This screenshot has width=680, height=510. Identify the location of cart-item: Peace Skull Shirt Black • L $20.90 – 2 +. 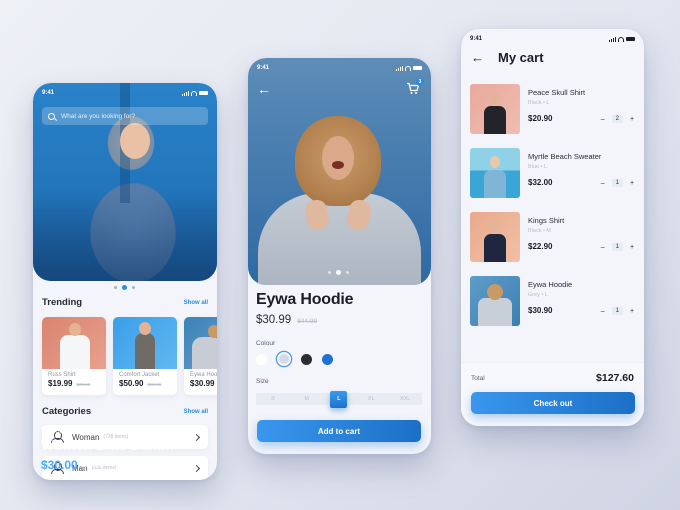
(553, 109).